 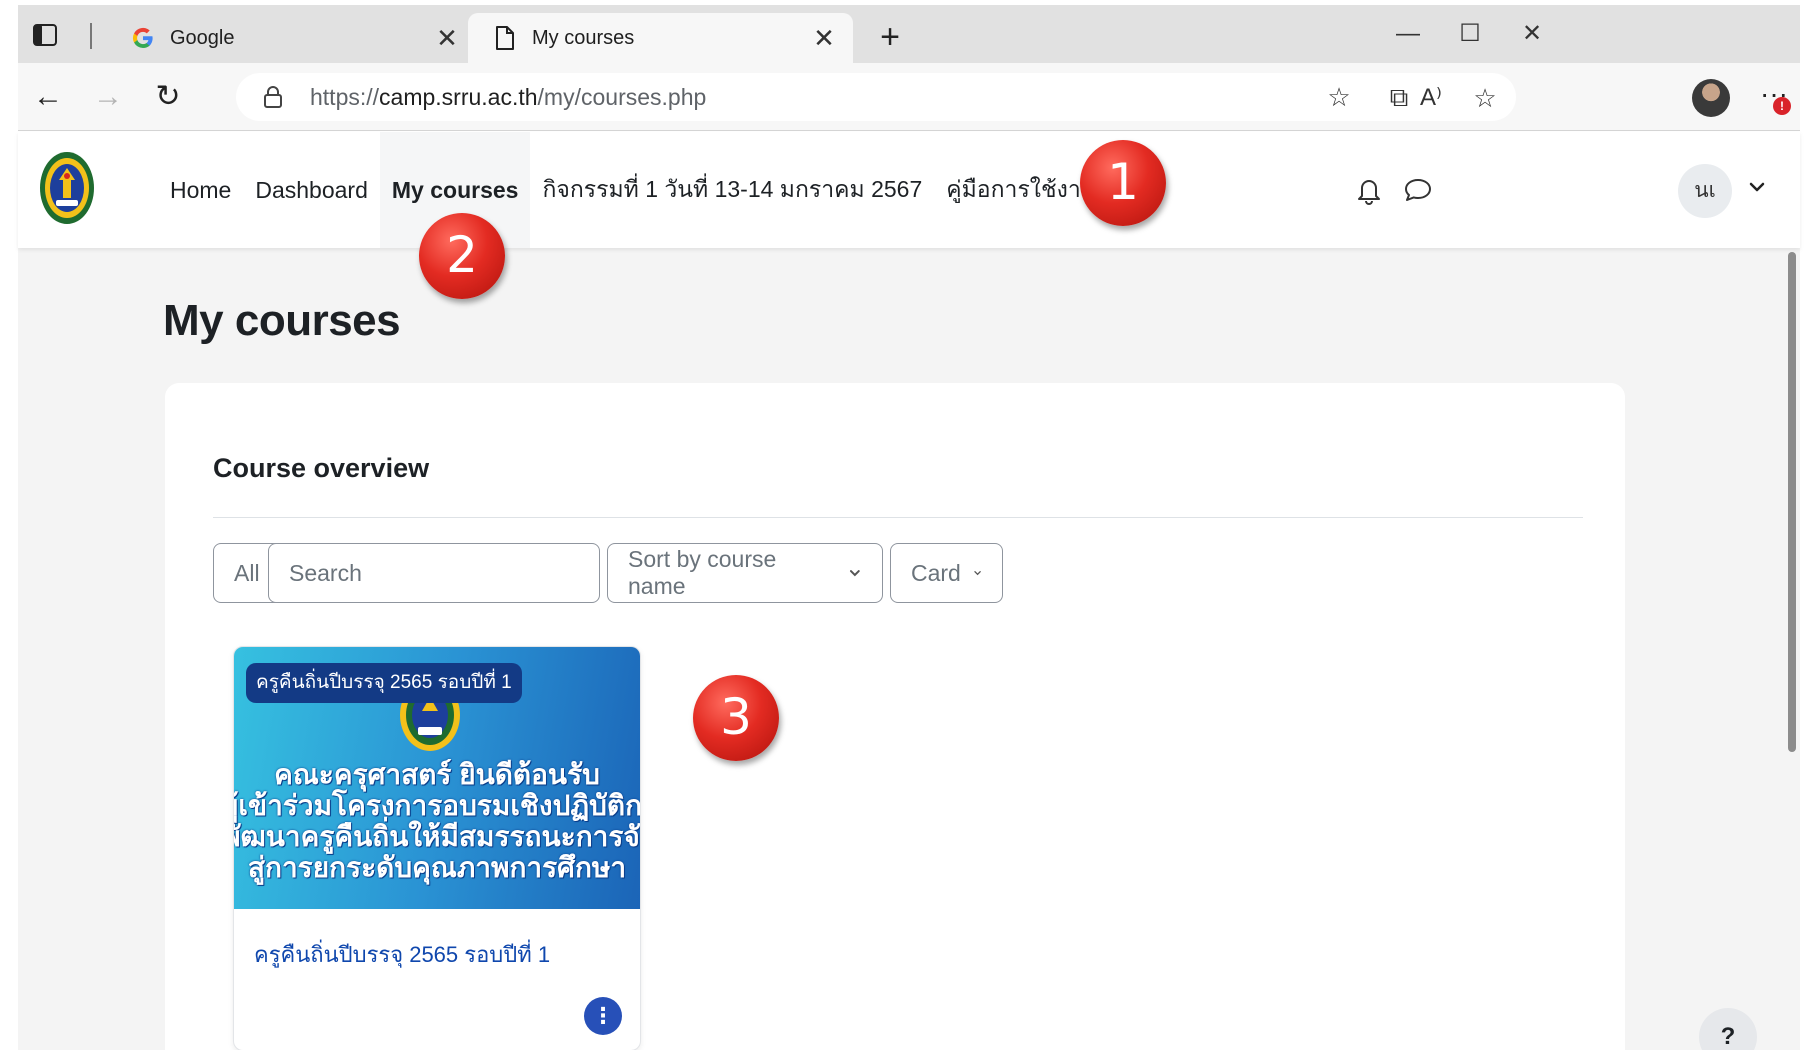 I want to click on forward-icon: →, so click(x=108, y=97).